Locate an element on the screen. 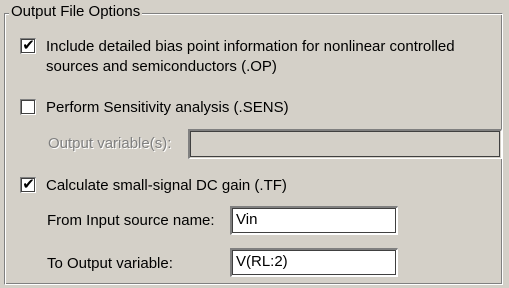 The height and width of the screenshot is (288, 509). output-variables-label: Output variable(s): is located at coordinates (110, 143).